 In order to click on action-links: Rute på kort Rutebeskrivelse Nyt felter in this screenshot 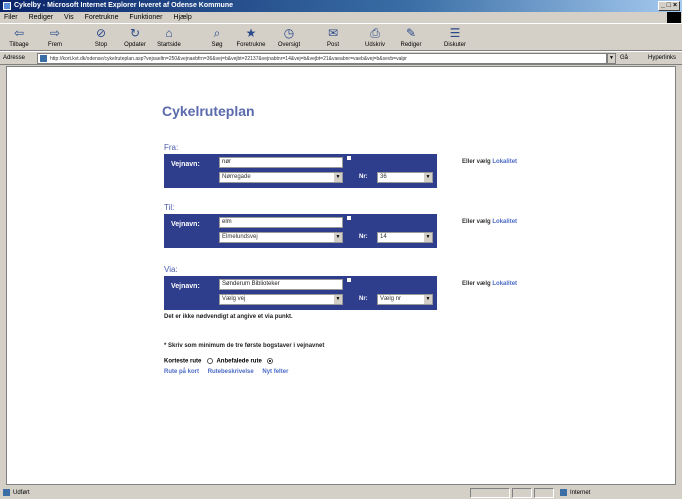, I will do `click(229, 372)`.